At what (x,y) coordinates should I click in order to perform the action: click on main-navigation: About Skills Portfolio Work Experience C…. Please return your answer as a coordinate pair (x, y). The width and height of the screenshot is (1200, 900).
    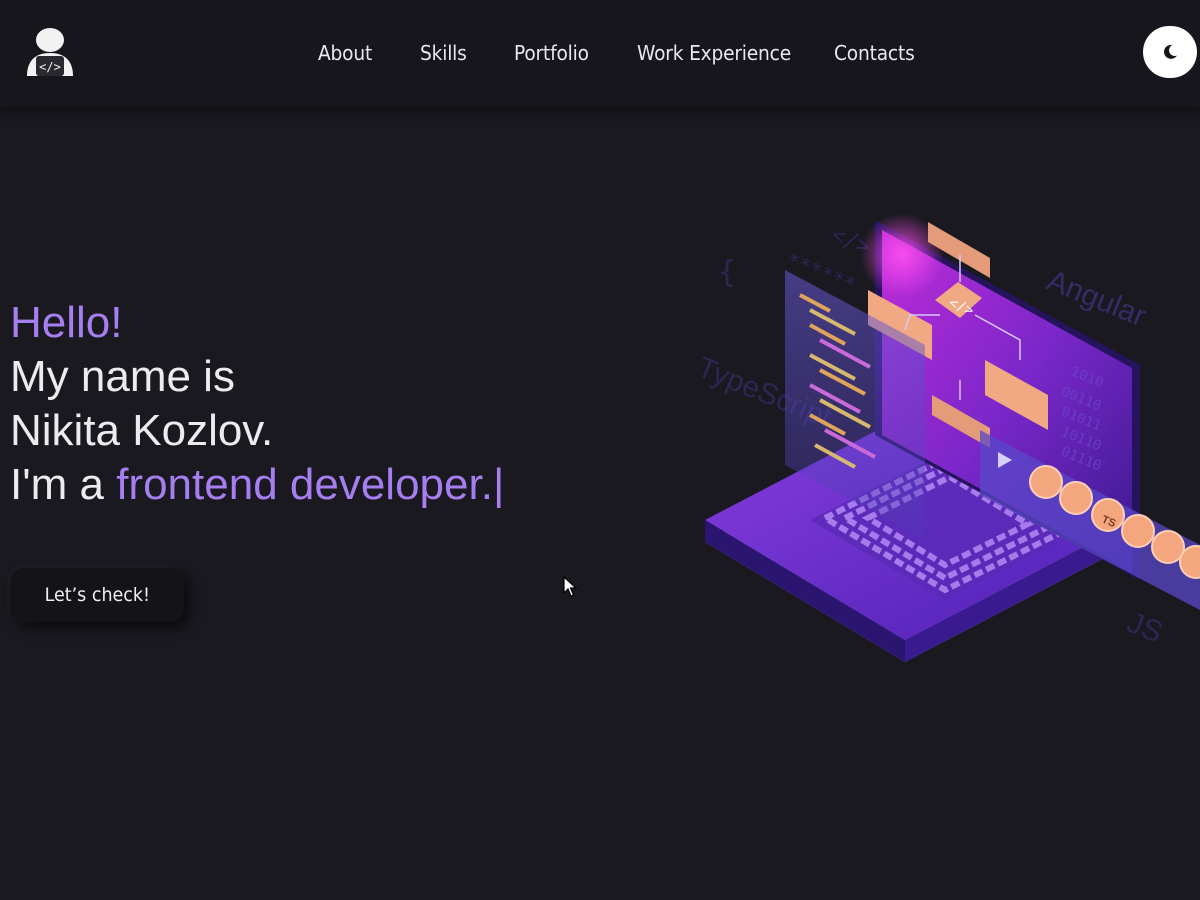
    Looking at the image, I should click on (600, 53).